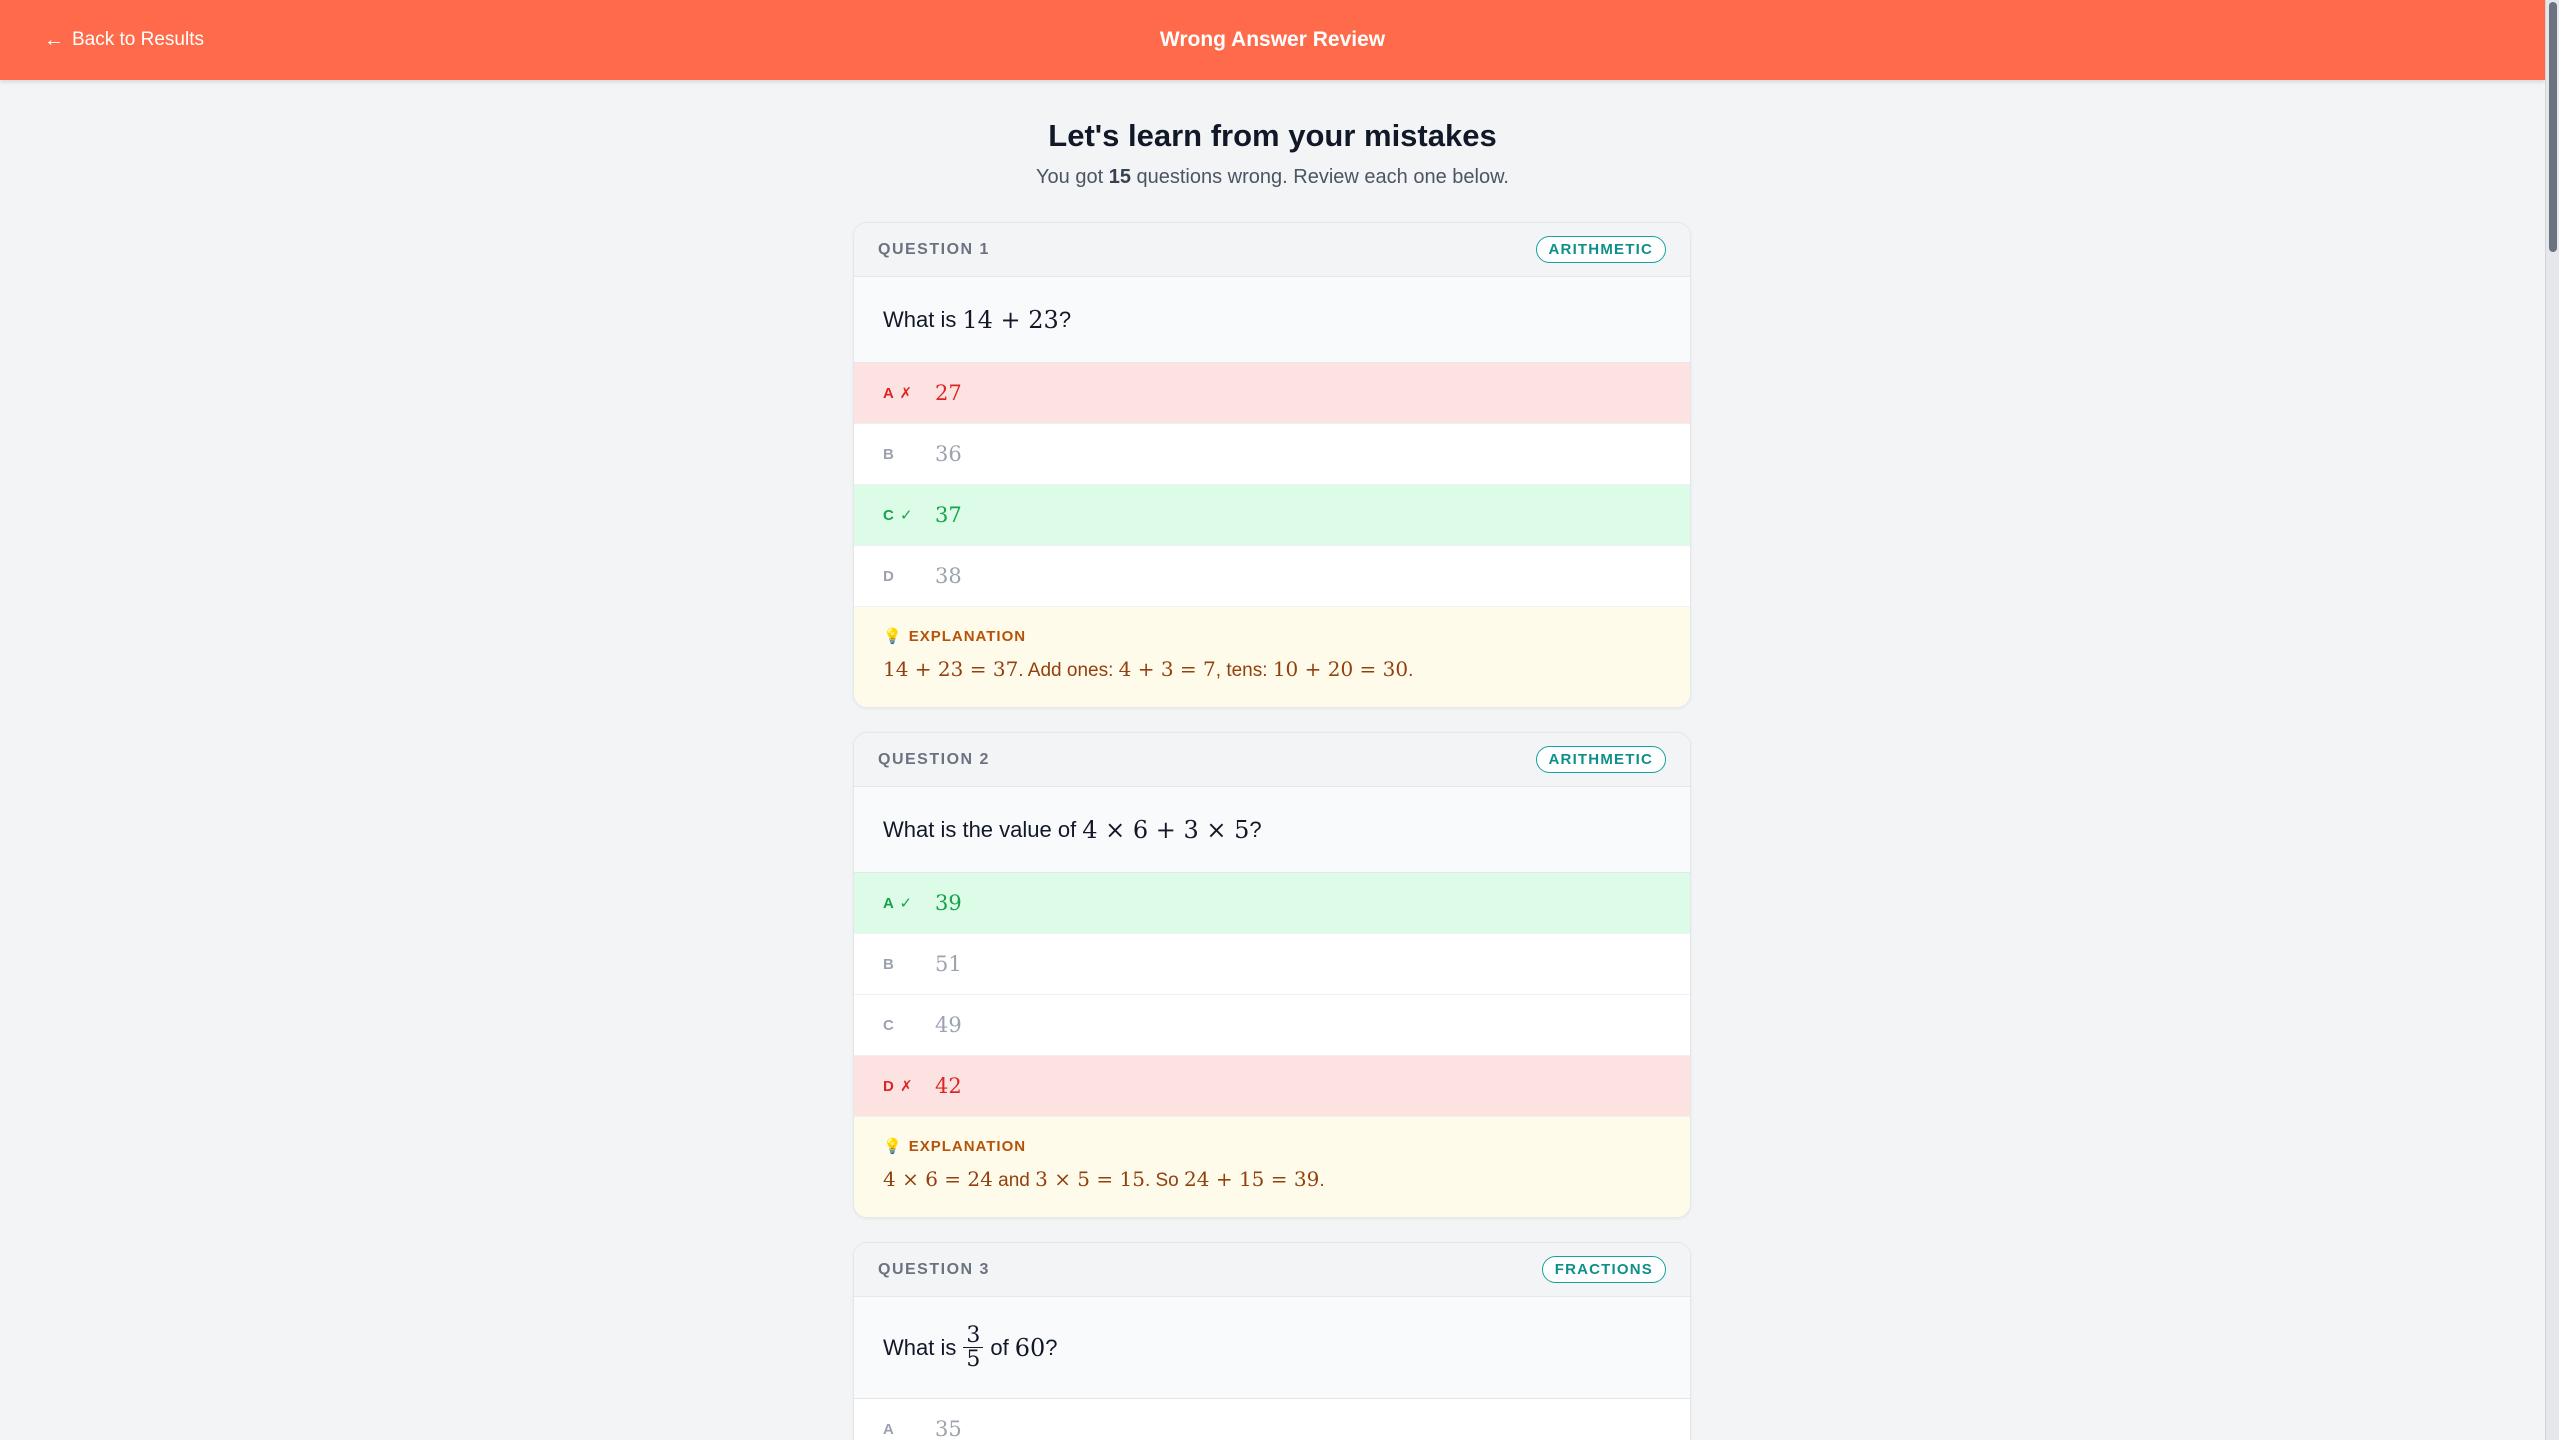  Describe the element at coordinates (1272, 135) in the screenshot. I see `review-heading: Let's learn from your mistakes` at that location.